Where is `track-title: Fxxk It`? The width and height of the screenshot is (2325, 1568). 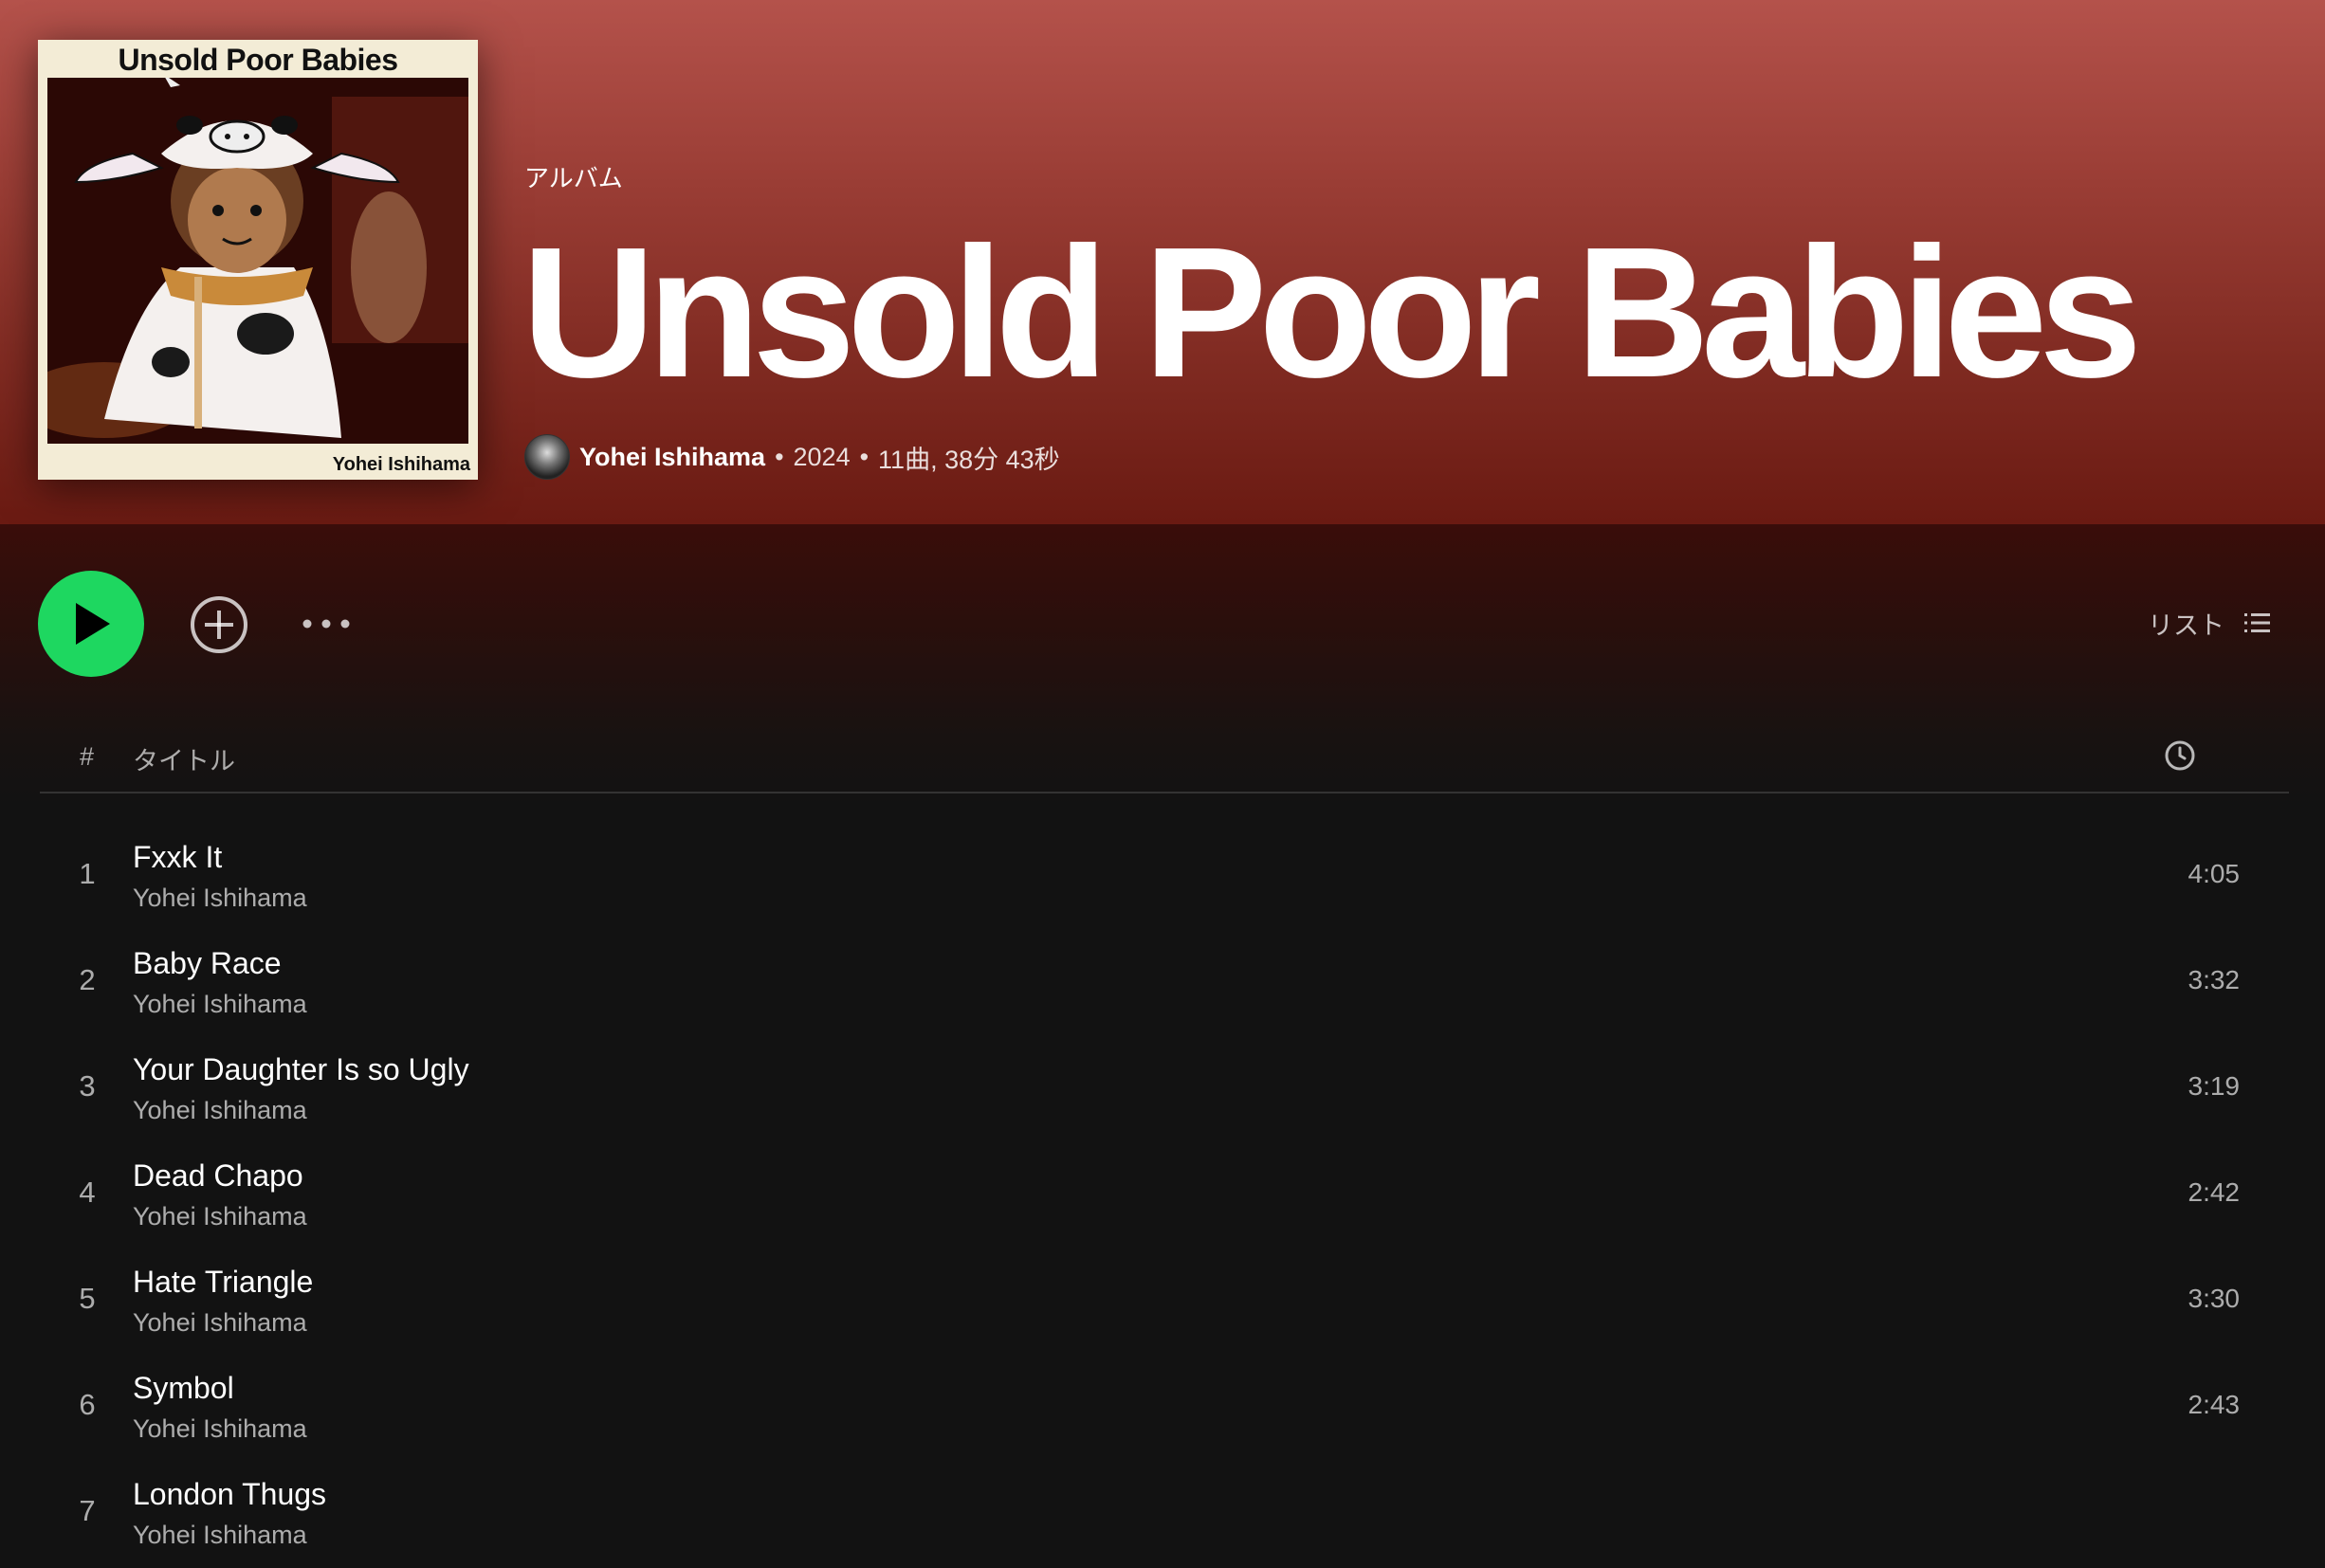 track-title: Fxxk It is located at coordinates (178, 857).